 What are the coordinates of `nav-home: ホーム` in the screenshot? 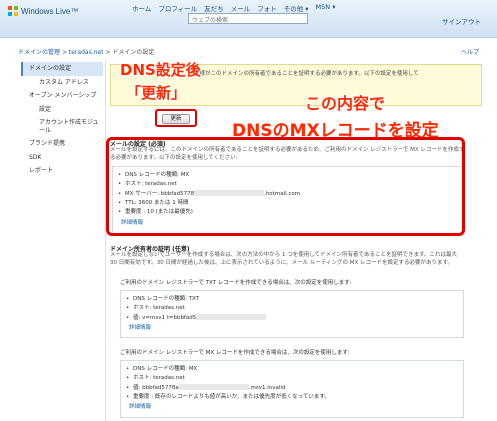 It's located at (141, 8).